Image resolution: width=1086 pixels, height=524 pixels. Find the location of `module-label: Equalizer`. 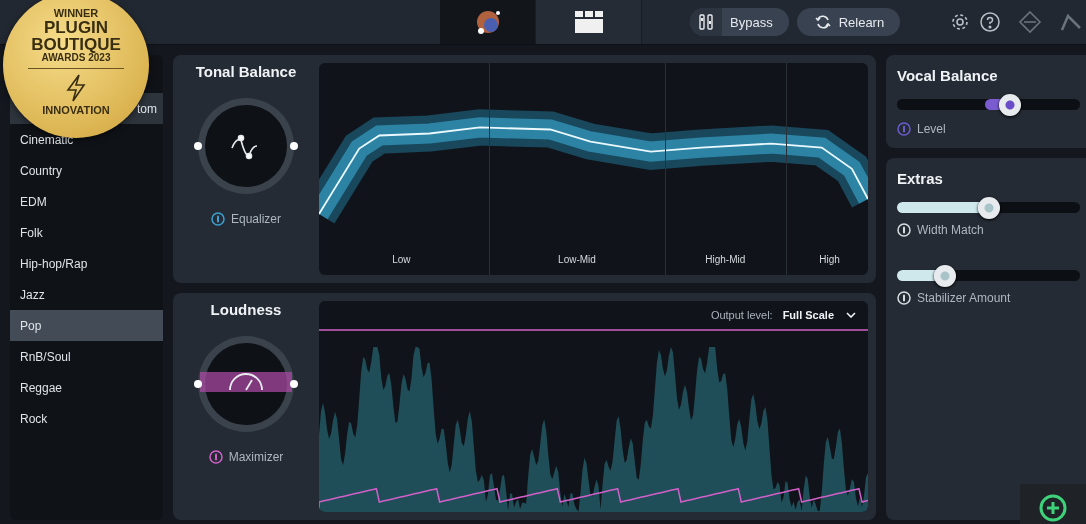

module-label: Equalizer is located at coordinates (256, 219).